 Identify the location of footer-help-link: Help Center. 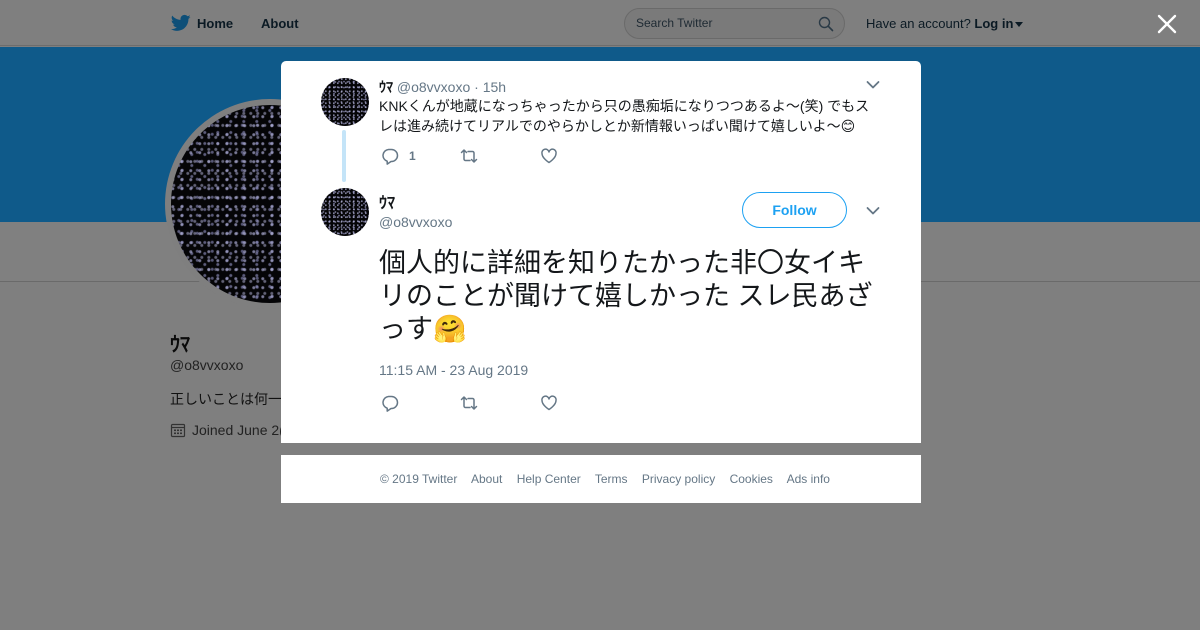
(549, 479).